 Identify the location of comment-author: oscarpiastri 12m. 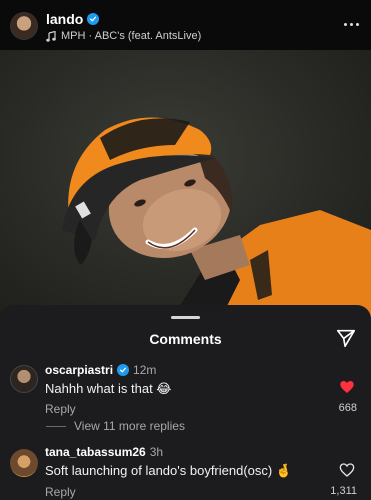
(100, 370).